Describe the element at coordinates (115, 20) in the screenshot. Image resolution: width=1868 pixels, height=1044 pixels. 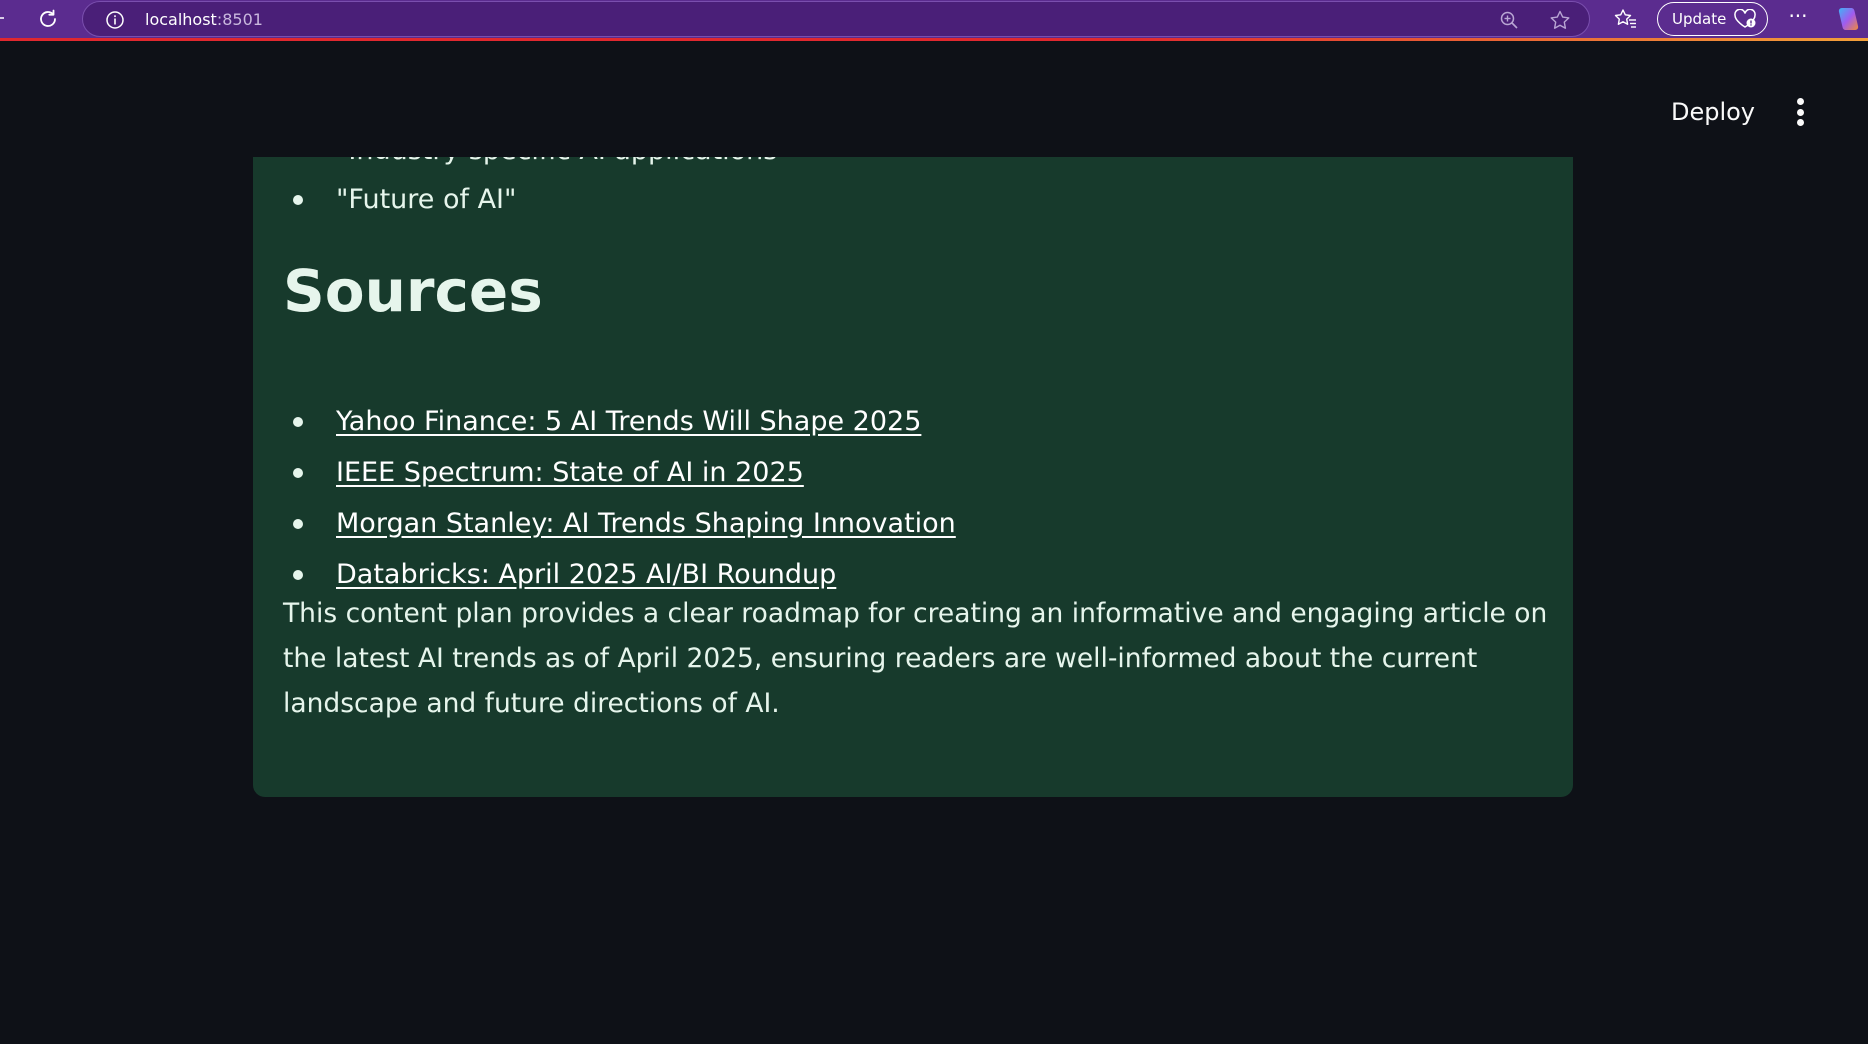
I see `site-info-icon` at that location.